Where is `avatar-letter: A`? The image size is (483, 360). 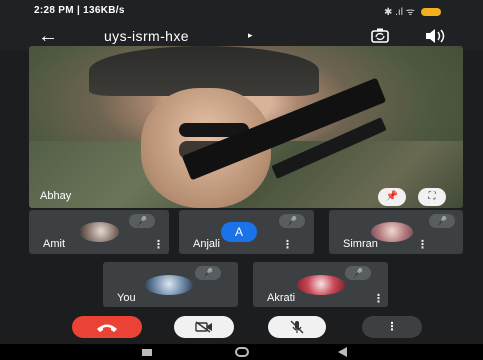
avatar-letter: A is located at coordinates (238, 232).